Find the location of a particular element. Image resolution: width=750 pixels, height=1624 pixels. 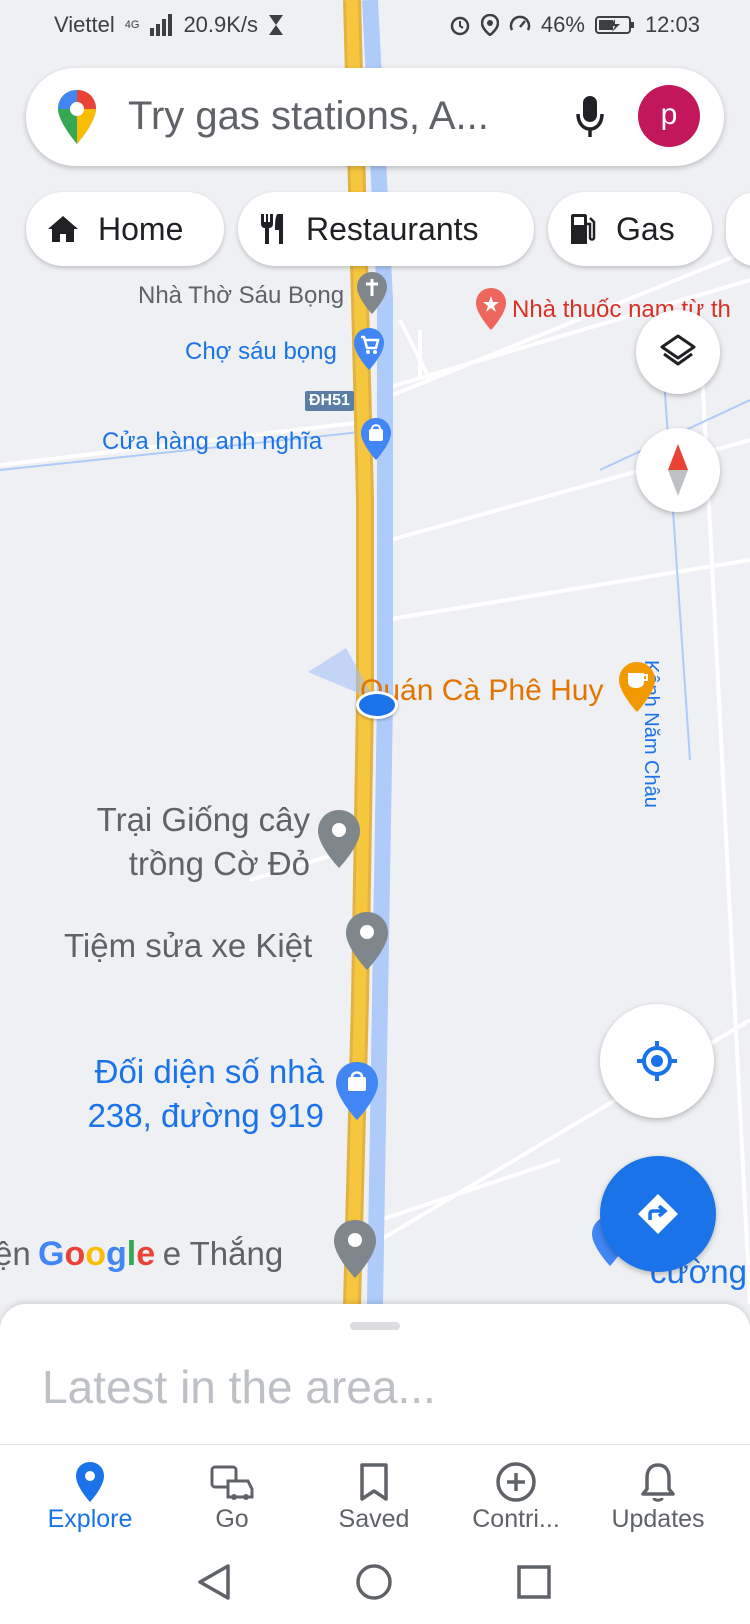

poi-repair-kiet-label: Tiệm sửa xe Kiệt is located at coordinates (188, 945).